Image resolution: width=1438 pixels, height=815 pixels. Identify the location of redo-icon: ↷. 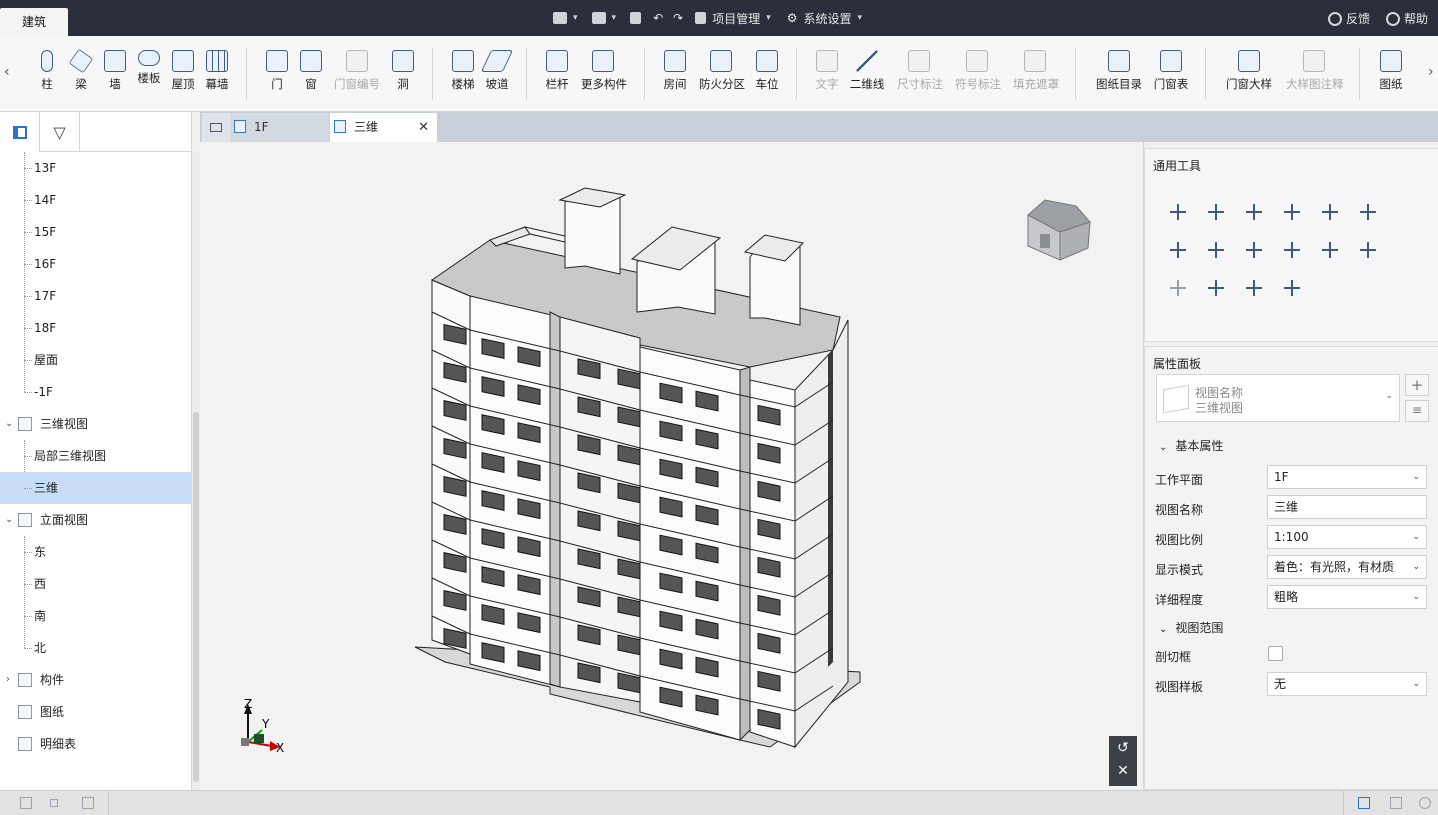
(678, 18).